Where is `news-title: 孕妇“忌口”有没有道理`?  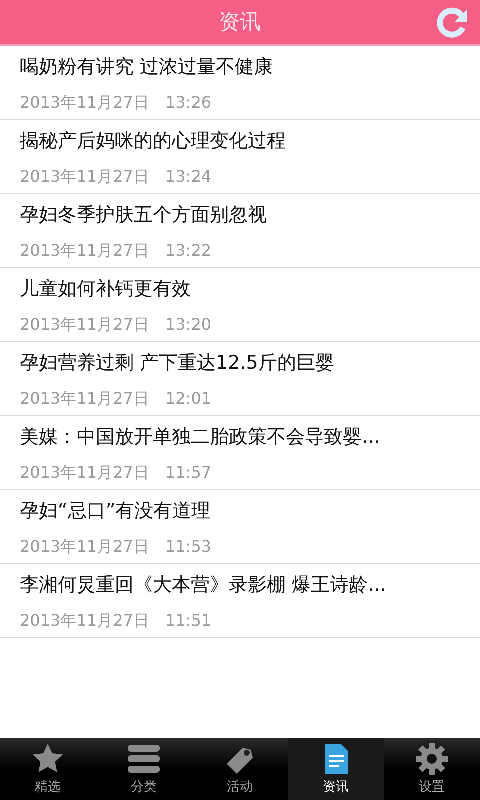 news-title: 孕妇“忌口”有没有道理 is located at coordinates (116, 511).